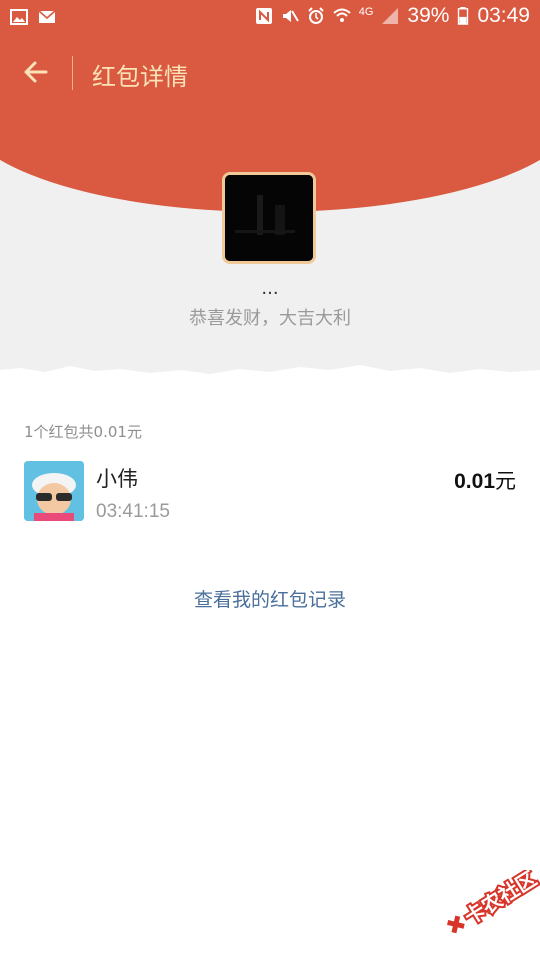 Image resolution: width=540 pixels, height=960 pixels. Describe the element at coordinates (140, 77) in the screenshot. I see `page-title: 红包详情` at that location.